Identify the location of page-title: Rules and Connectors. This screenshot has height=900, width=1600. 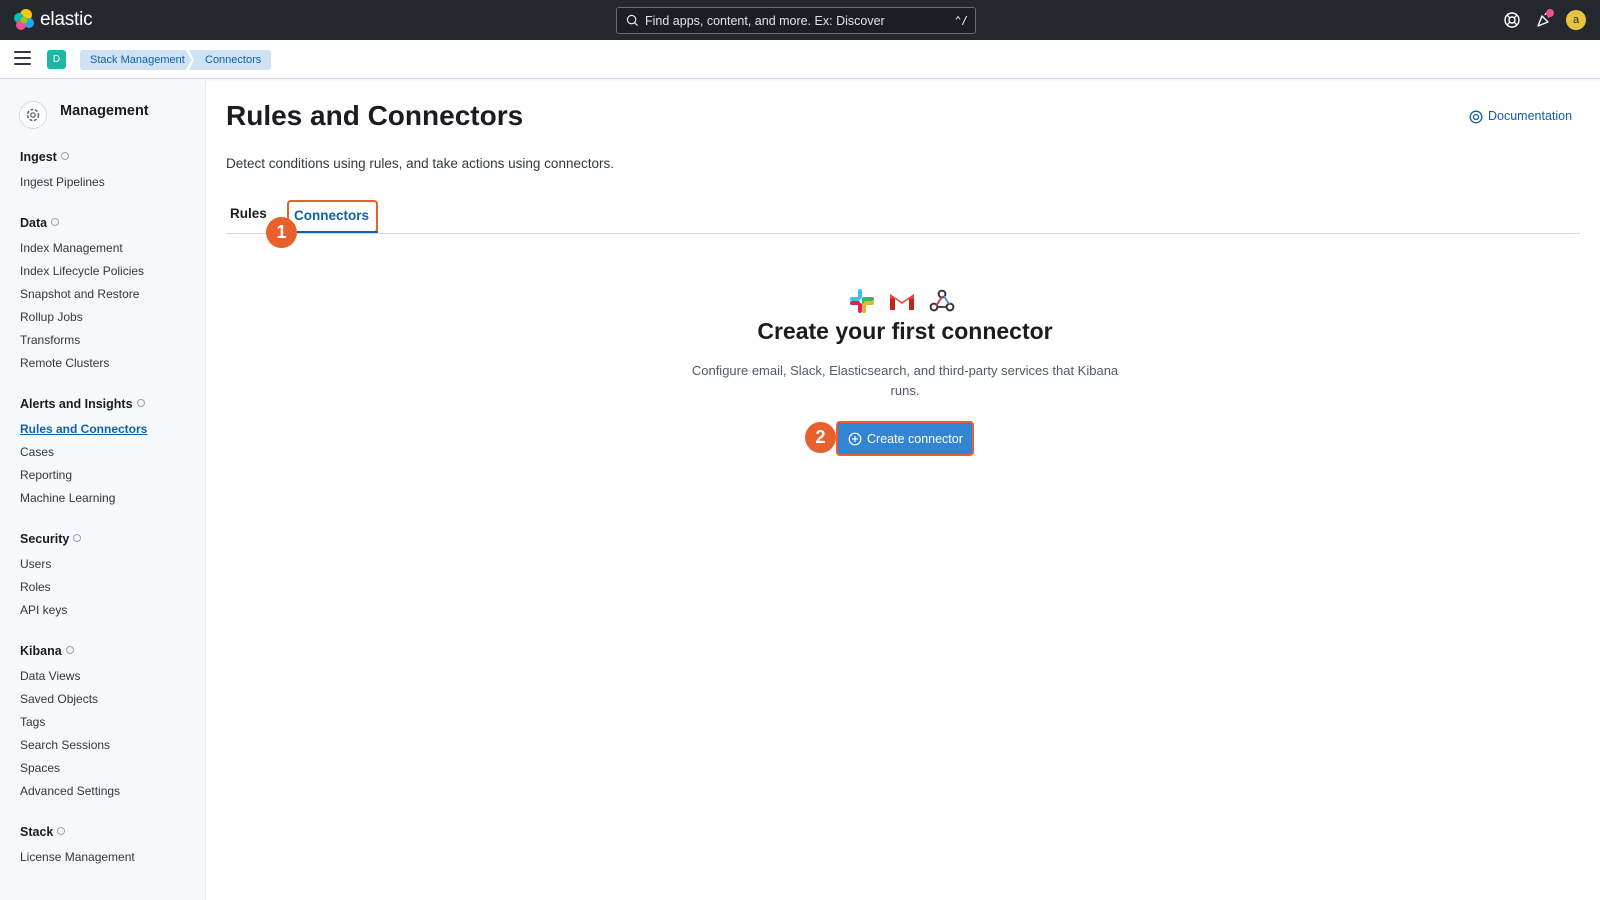
(375, 115).